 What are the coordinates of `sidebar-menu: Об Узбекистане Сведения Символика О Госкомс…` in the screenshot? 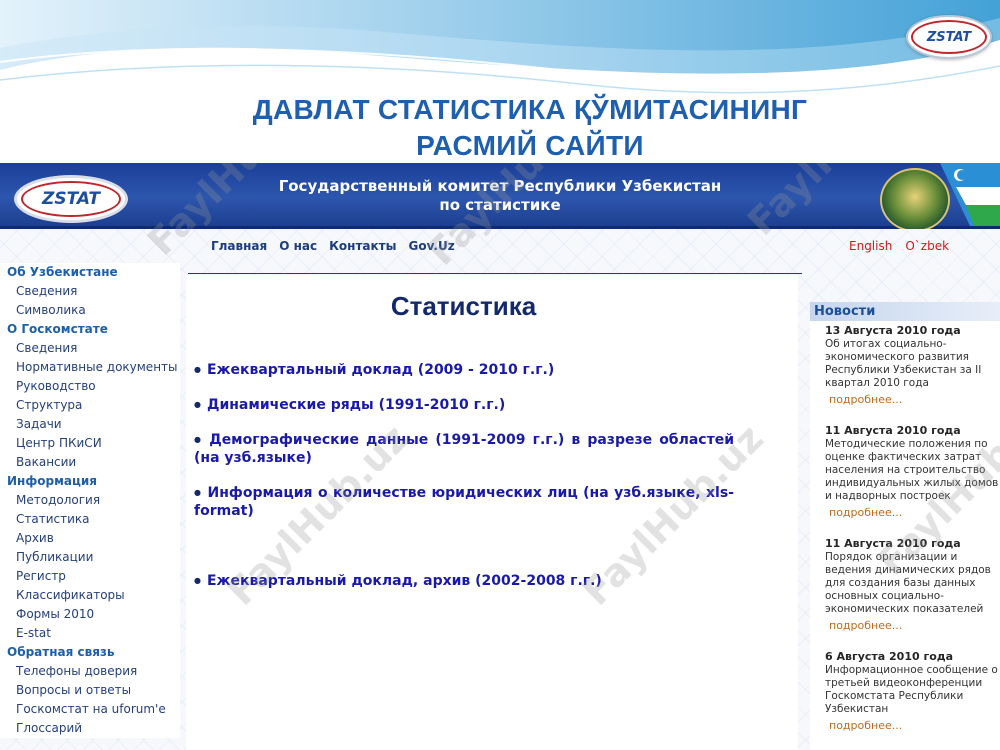 It's located at (90, 500).